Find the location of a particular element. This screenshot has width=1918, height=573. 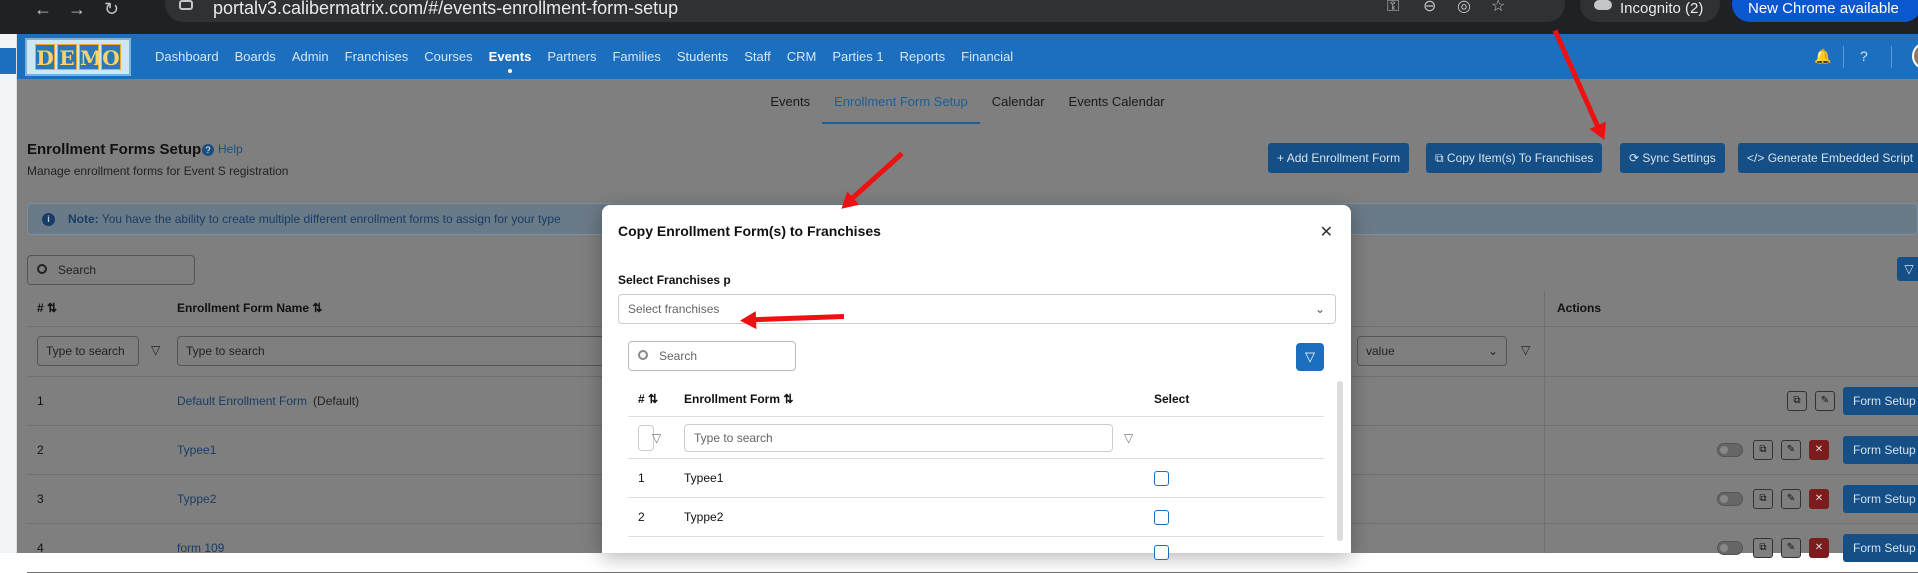

generate-embedded-script-button: </> Generate Embedded Script is located at coordinates (1828, 158).